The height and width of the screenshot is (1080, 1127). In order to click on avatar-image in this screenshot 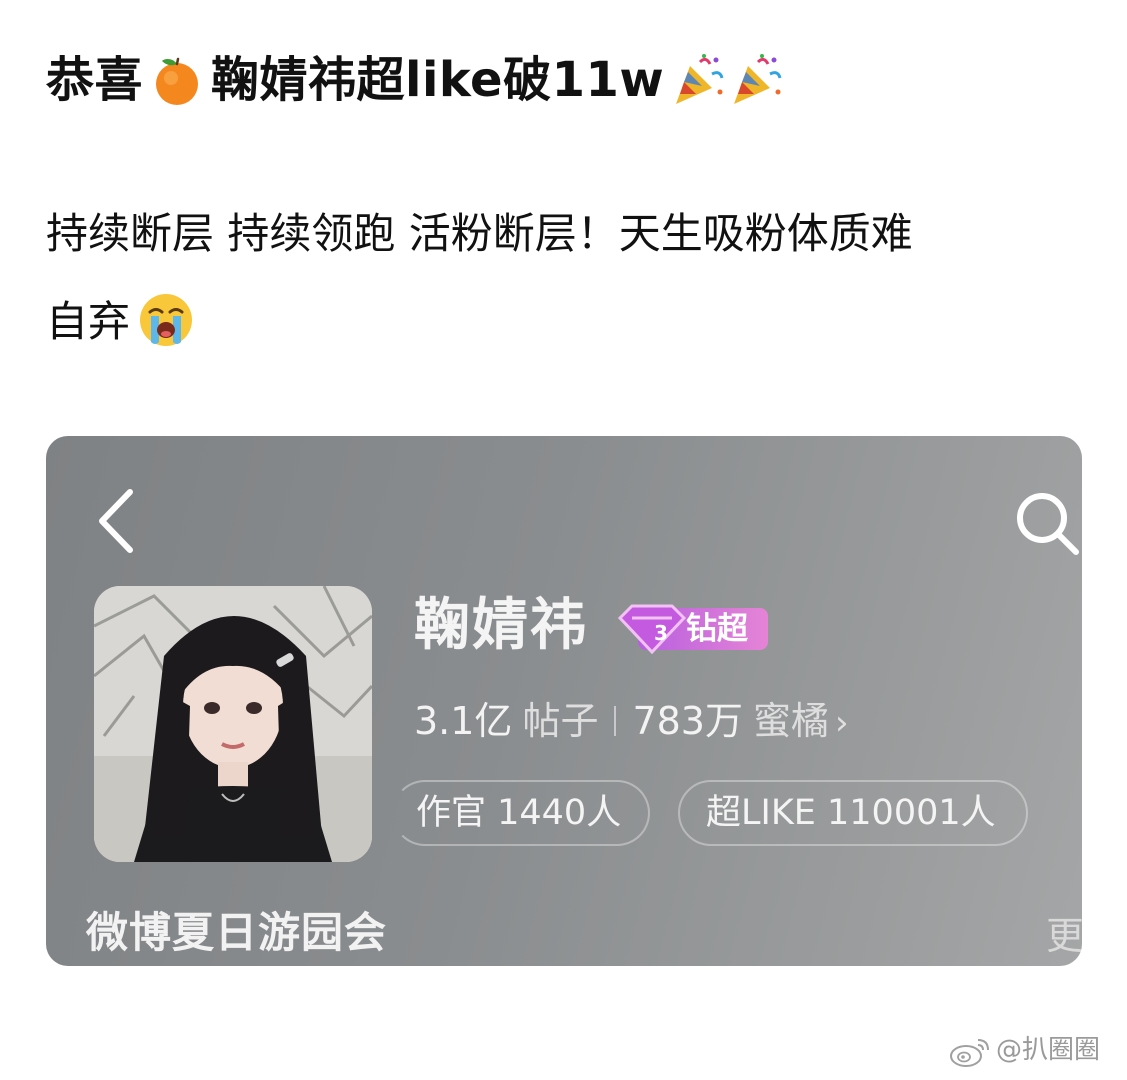, I will do `click(233, 724)`.